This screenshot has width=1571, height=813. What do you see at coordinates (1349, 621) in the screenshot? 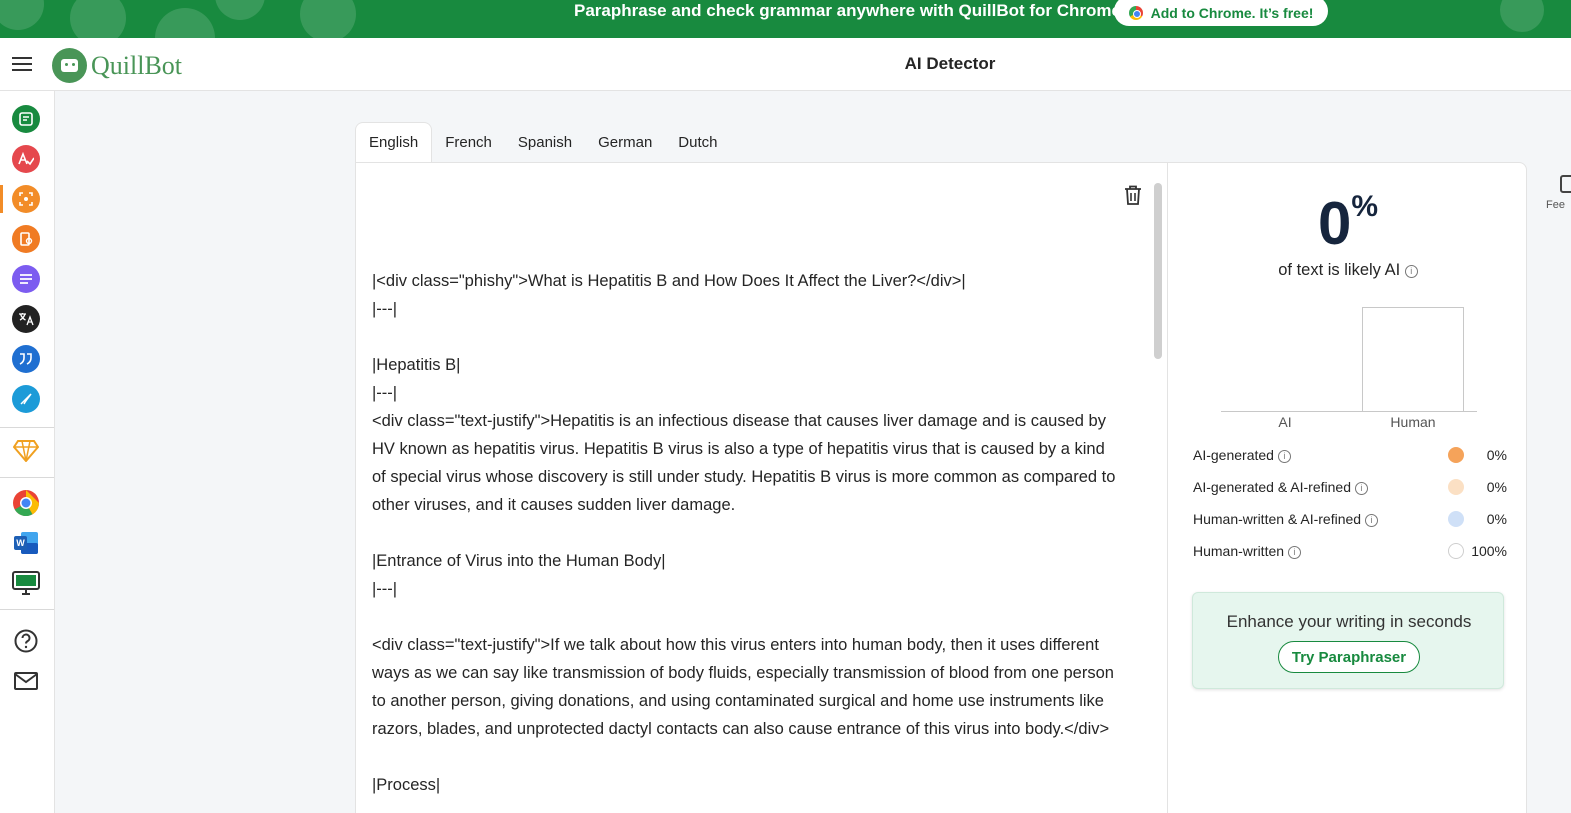
I see `enhance-title: Enhance your writing in seconds` at bounding box center [1349, 621].